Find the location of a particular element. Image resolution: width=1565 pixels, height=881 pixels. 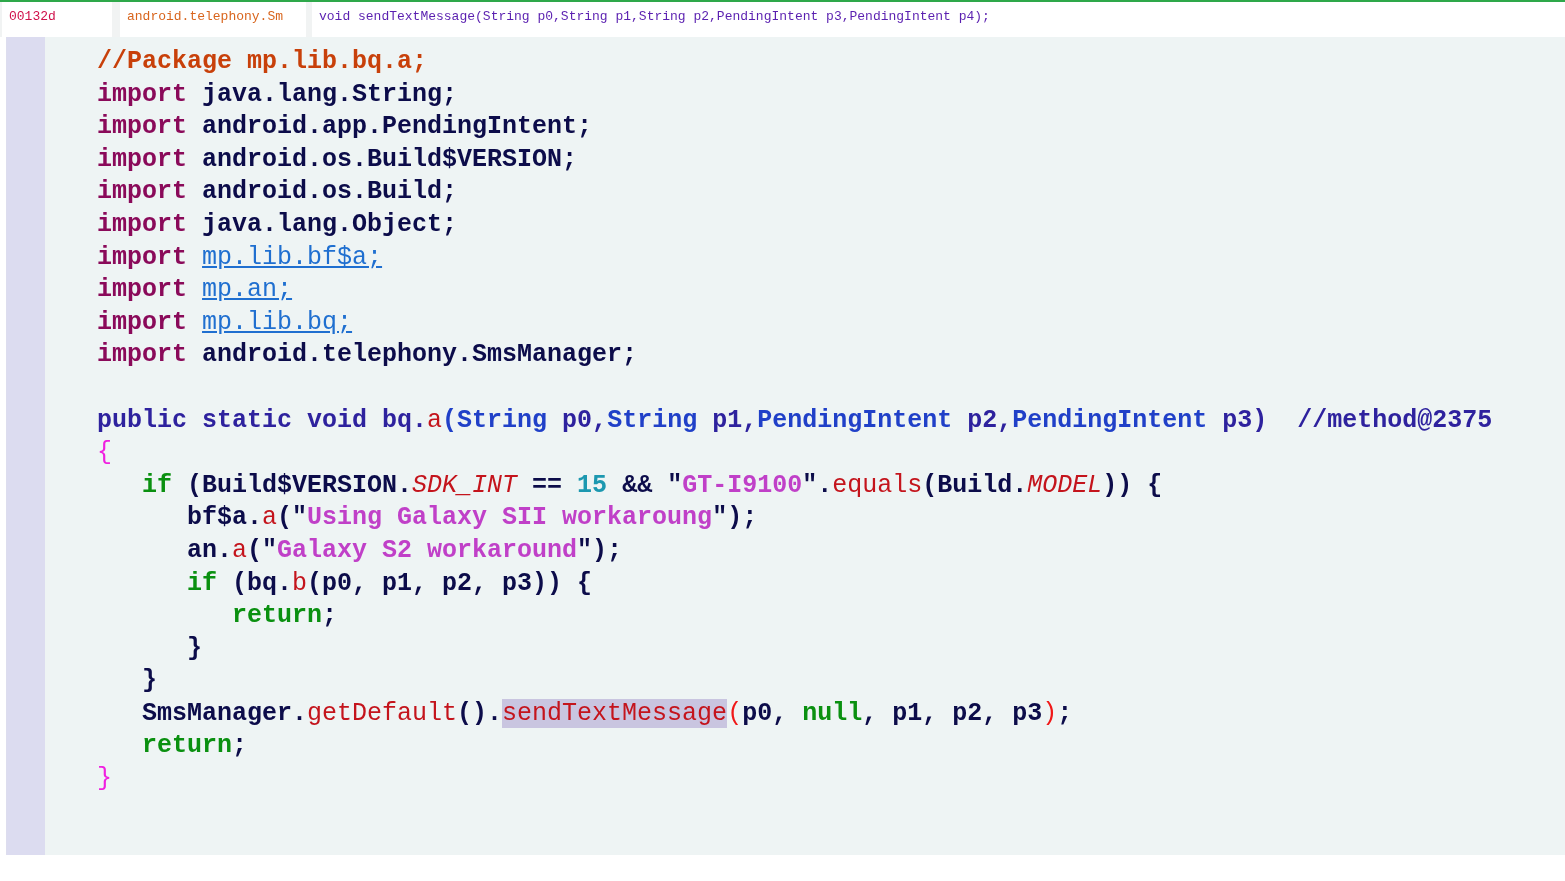

code-line: if (bq.b(p0, p1, p2, p3)) { is located at coordinates (390, 583).